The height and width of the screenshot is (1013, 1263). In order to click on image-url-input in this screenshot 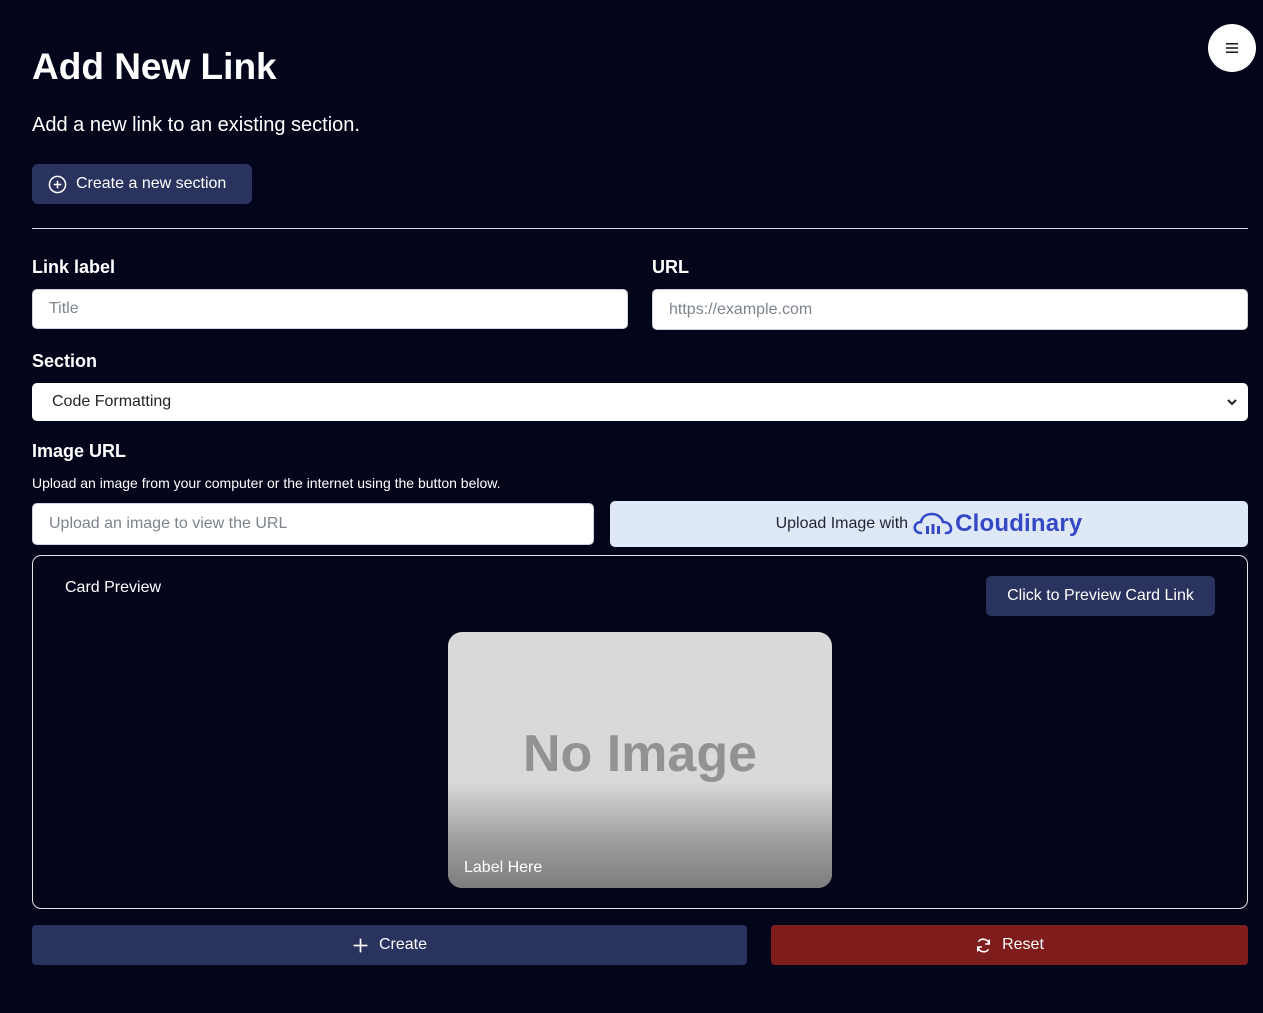, I will do `click(313, 524)`.